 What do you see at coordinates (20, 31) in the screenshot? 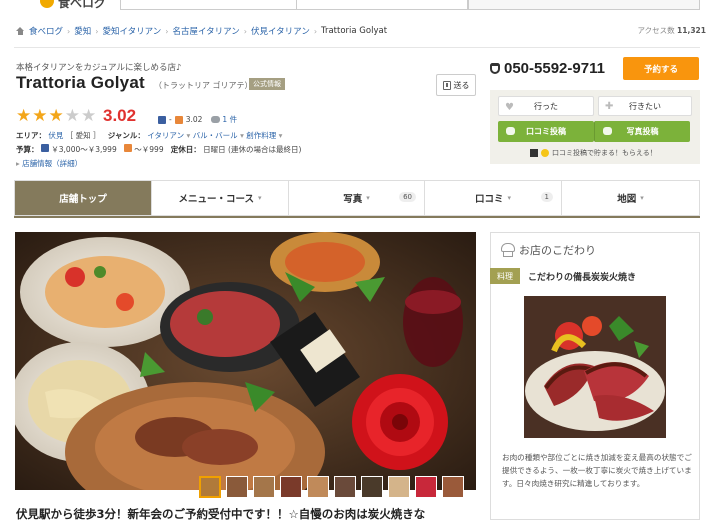
I see `home-icon` at bounding box center [20, 31].